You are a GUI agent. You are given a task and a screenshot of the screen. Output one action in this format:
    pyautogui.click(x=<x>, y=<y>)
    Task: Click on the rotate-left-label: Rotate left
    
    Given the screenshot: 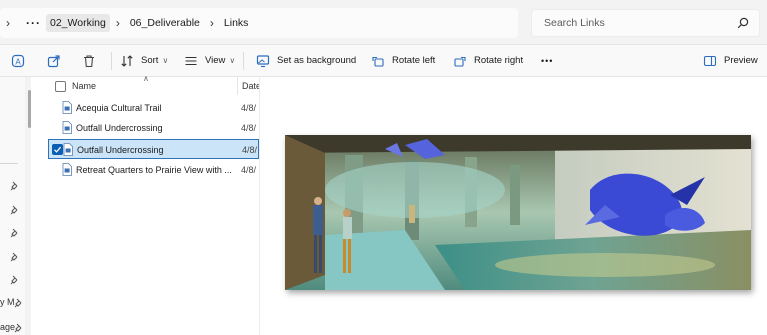 What is the action you would take?
    pyautogui.click(x=414, y=60)
    